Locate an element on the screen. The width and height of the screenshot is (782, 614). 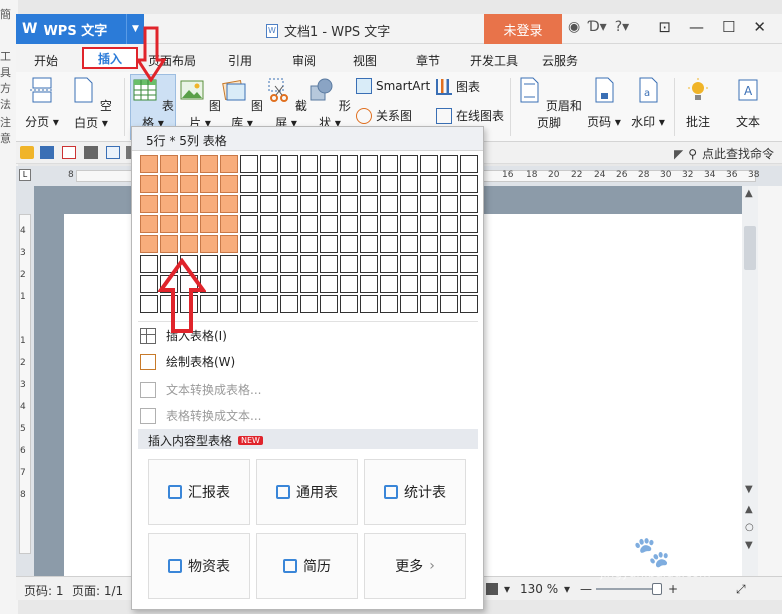
tab-insert: 插入 is located at coordinates (110, 58).